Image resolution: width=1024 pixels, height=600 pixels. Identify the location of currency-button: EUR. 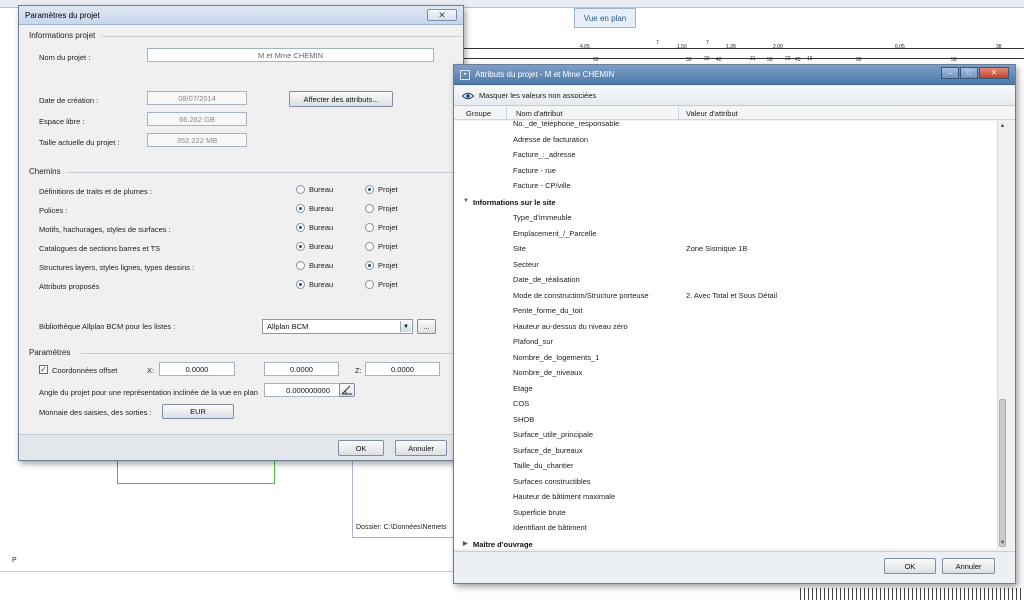
(198, 411).